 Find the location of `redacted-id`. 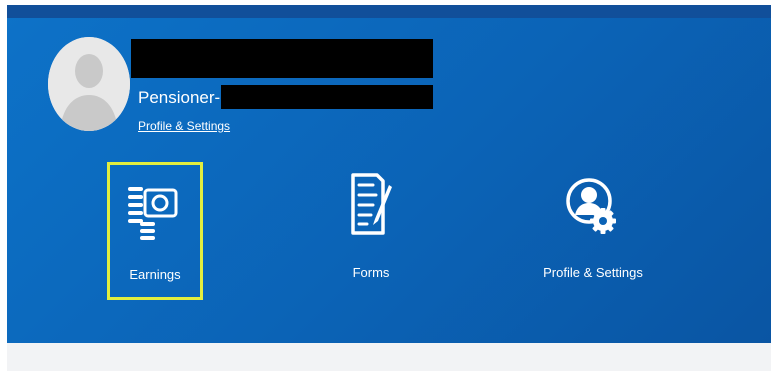

redacted-id is located at coordinates (327, 97).